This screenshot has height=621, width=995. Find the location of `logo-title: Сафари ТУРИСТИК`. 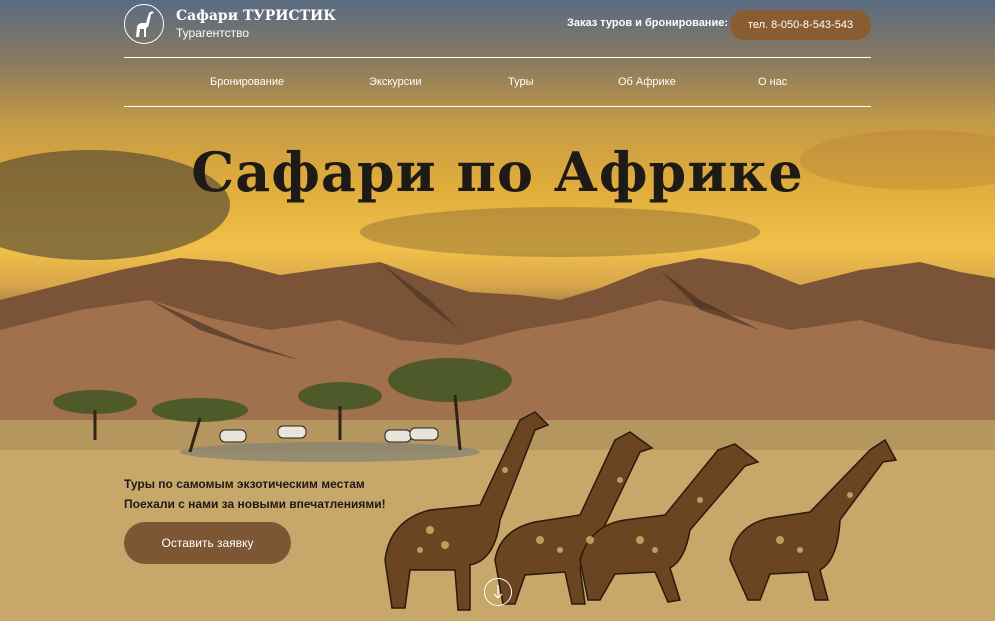

logo-title: Сафари ТУРИСТИК is located at coordinates (256, 16).